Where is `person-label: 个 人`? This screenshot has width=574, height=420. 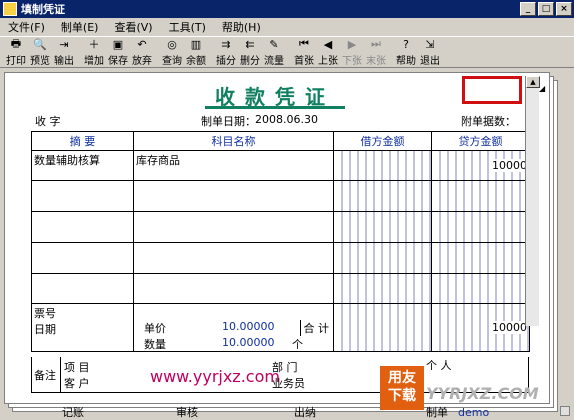 person-label: 个 人 is located at coordinates (439, 365).